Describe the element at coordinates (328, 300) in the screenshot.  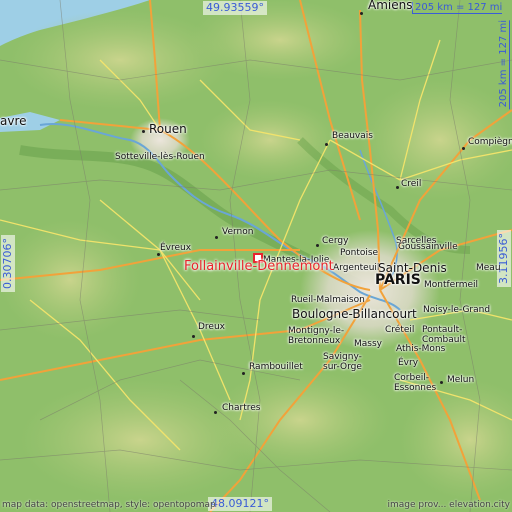
I see `place-label: Rueil-Malmaison` at that location.